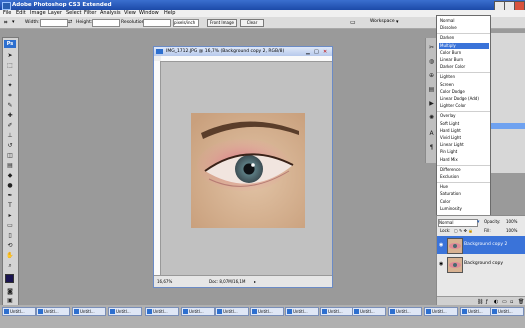 This screenshot has width=525, height=328. What do you see at coordinates (397, 22) in the screenshot?
I see `workspace-dropdown-icon: ▾` at bounding box center [397, 22].